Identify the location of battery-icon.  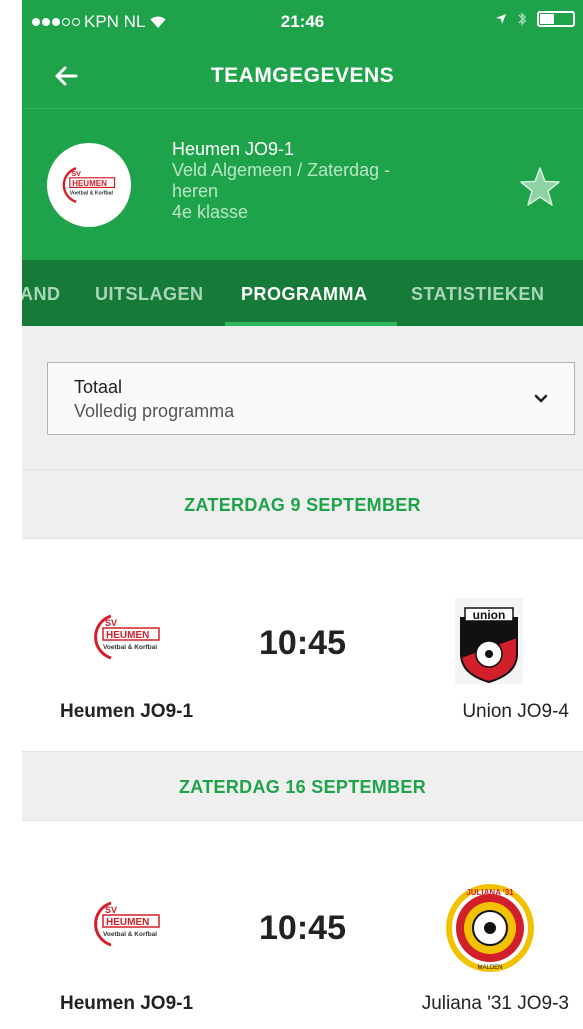
(556, 19).